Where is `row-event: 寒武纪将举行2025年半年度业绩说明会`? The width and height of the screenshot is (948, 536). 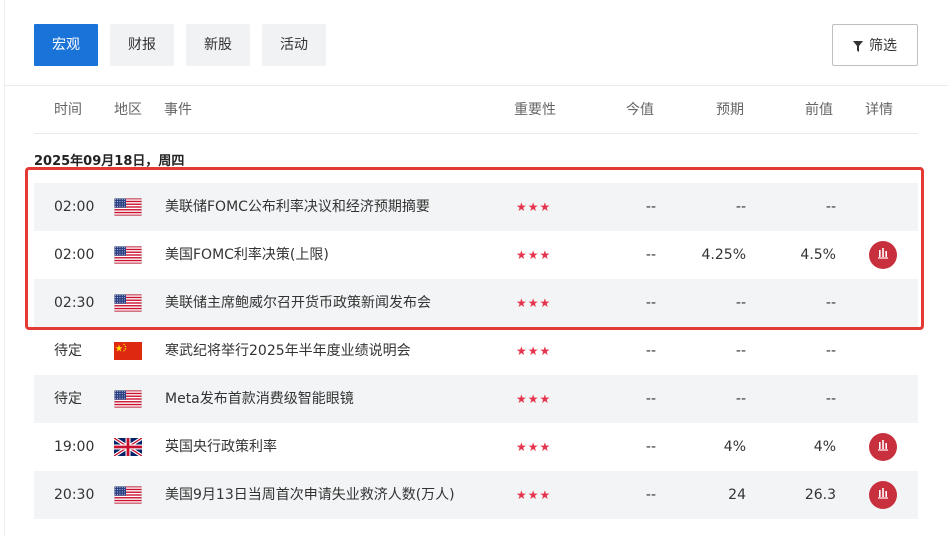
row-event: 寒武纪将举行2025年半年度业绩说明会 is located at coordinates (288, 351).